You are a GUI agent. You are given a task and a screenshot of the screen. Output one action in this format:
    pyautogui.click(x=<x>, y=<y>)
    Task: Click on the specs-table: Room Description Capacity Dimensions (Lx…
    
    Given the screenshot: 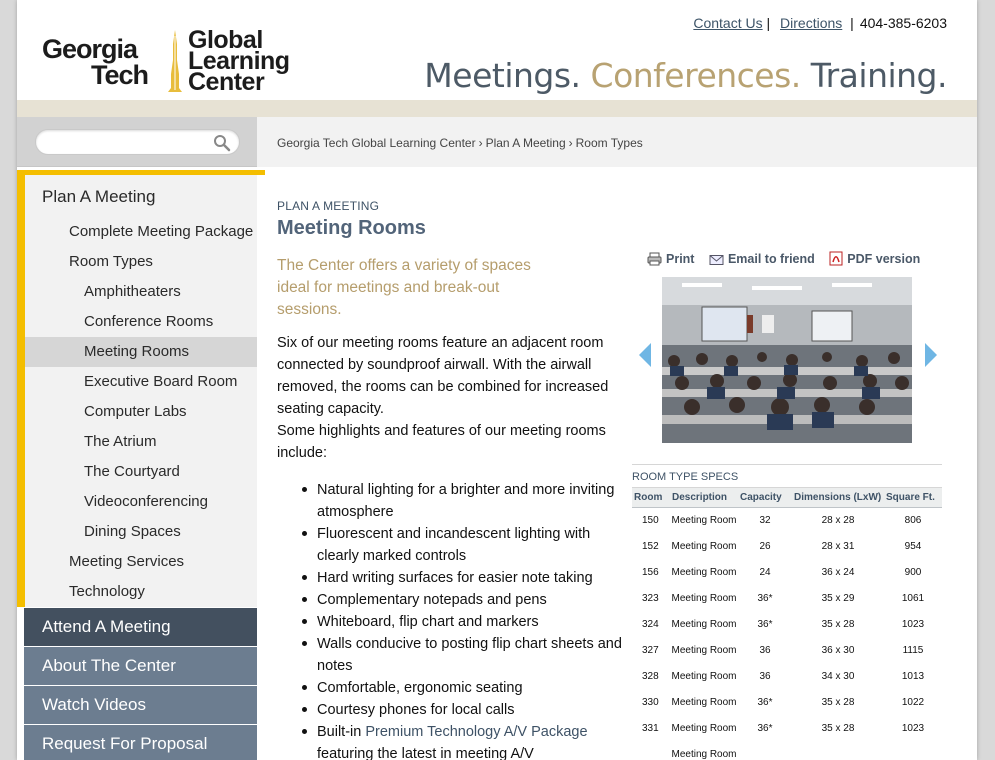 What is the action you would take?
    pyautogui.click(x=787, y=623)
    